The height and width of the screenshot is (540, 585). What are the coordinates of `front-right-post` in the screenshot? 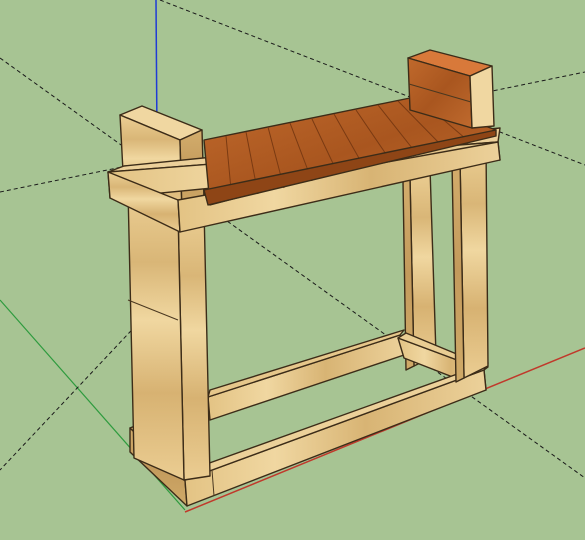 It's located at (470, 264).